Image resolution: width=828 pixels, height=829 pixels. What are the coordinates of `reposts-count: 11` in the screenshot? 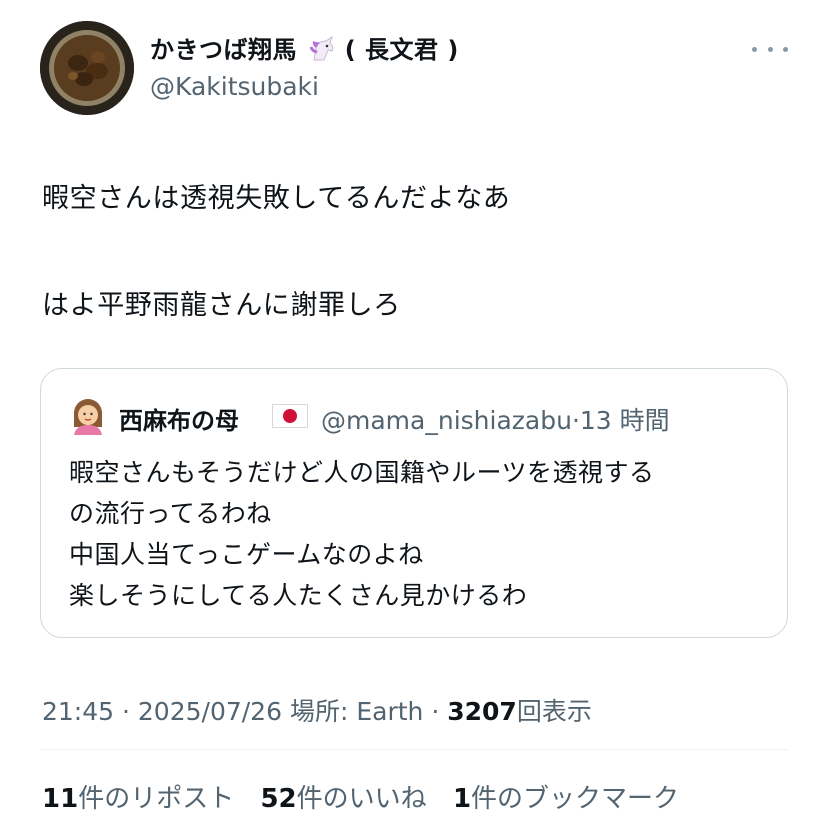 It's located at (60, 799).